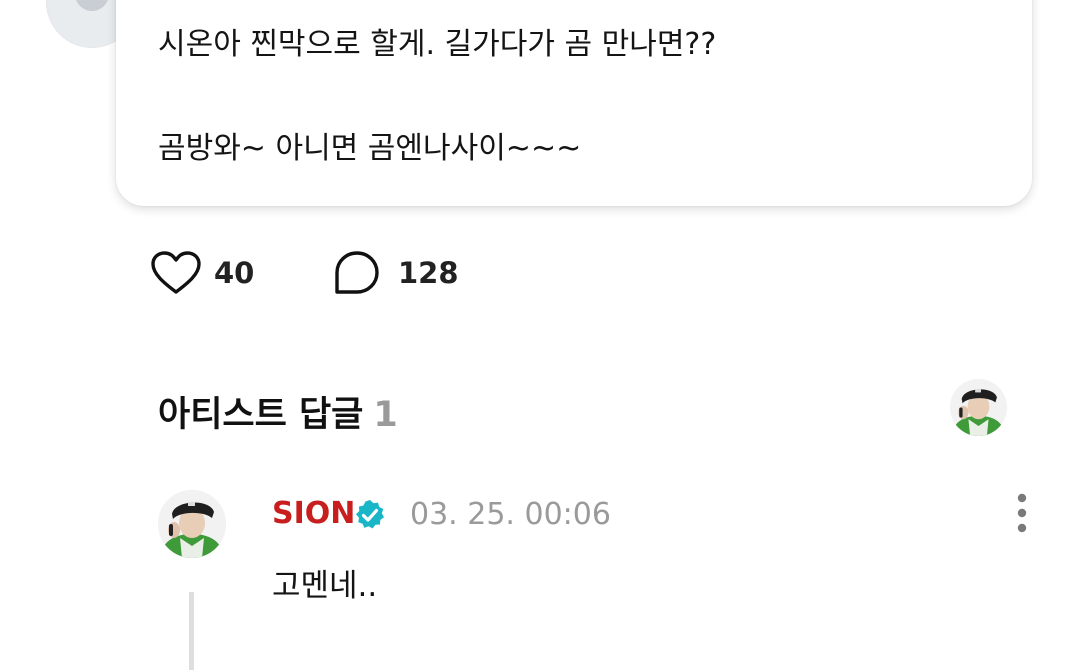 The width and height of the screenshot is (1080, 670). I want to click on artist-replies-header: 아티스트 답글 1, so click(278, 411).